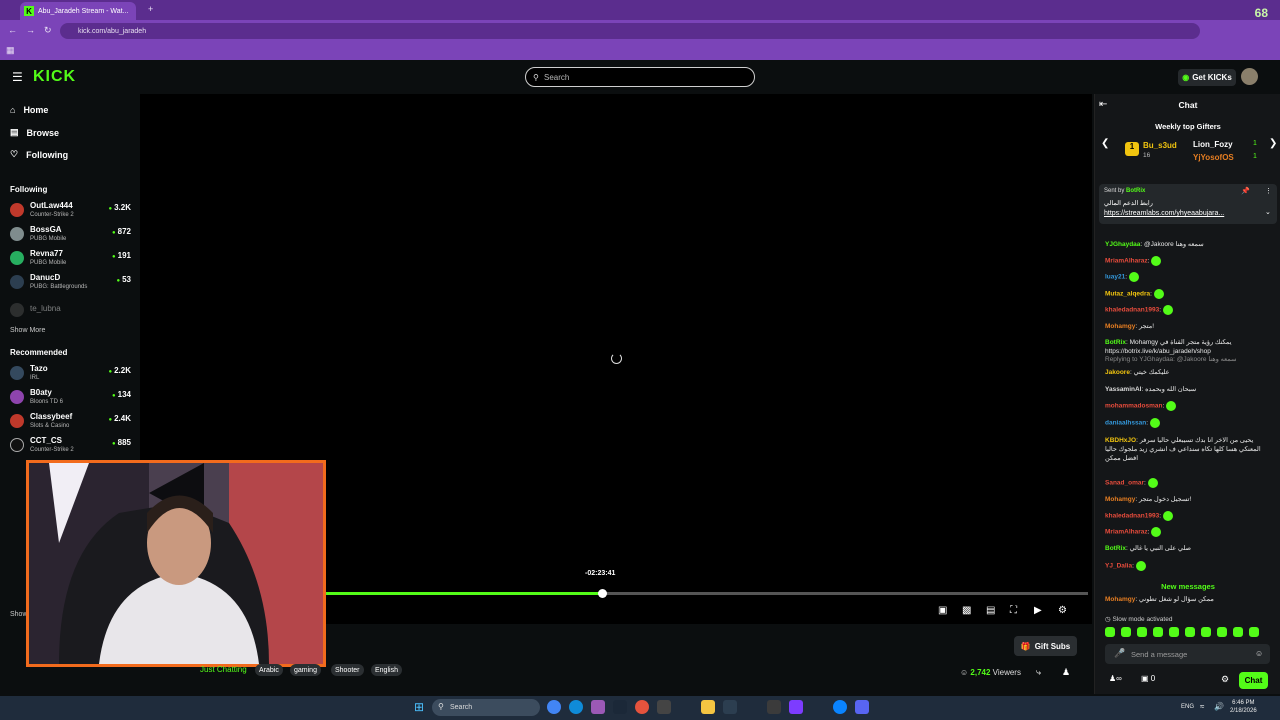 The height and width of the screenshot is (720, 1280). I want to click on recommended-channel: CCT_CS Counter-Strike 2 885, so click(72, 445).